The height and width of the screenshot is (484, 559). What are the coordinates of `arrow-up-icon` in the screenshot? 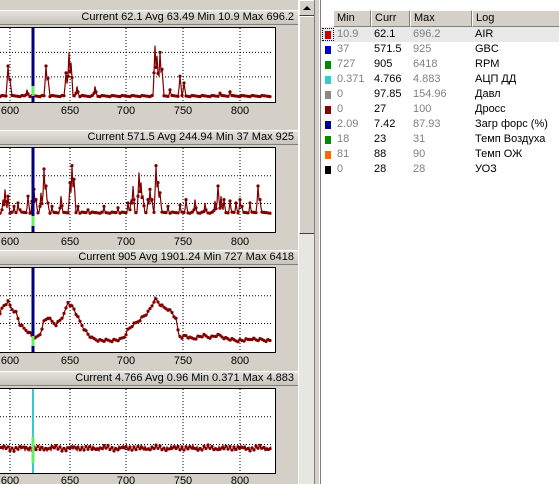 It's located at (307, 8).